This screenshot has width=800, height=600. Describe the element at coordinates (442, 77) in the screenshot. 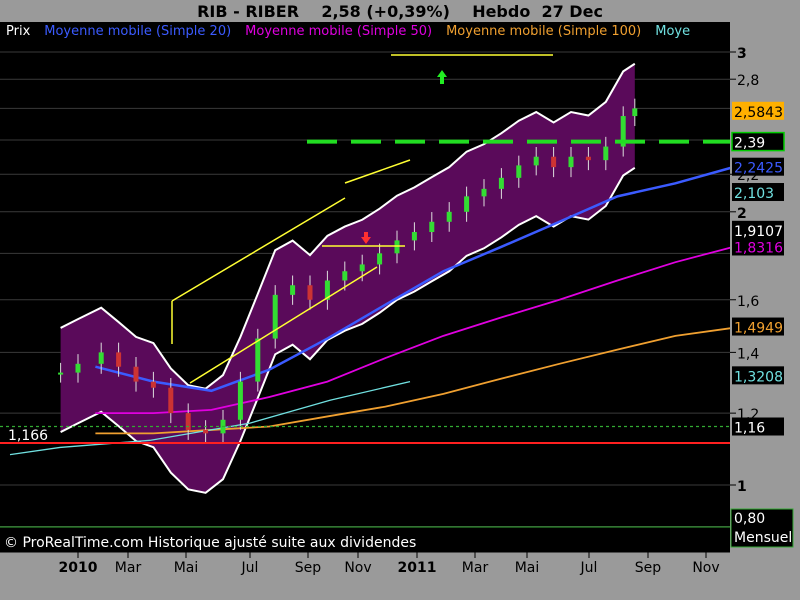

I see `up-arrow-icon` at that location.